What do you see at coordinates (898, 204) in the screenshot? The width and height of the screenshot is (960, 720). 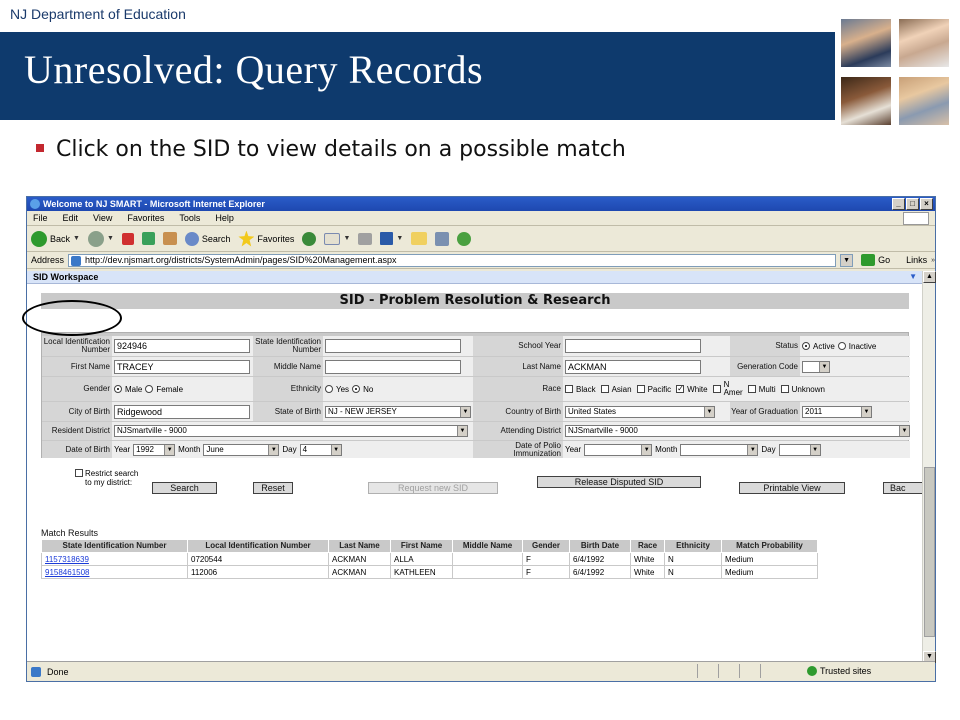 I see `minimize-button: _` at bounding box center [898, 204].